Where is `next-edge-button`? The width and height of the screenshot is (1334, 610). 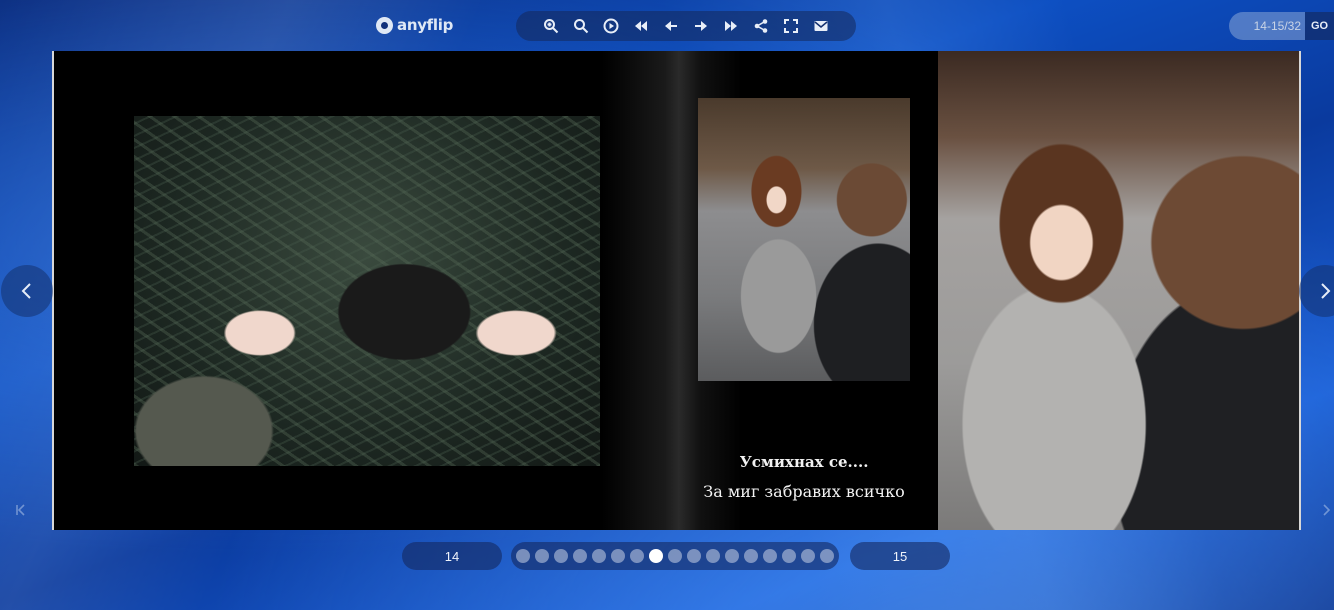
next-edge-button is located at coordinates (1326, 510).